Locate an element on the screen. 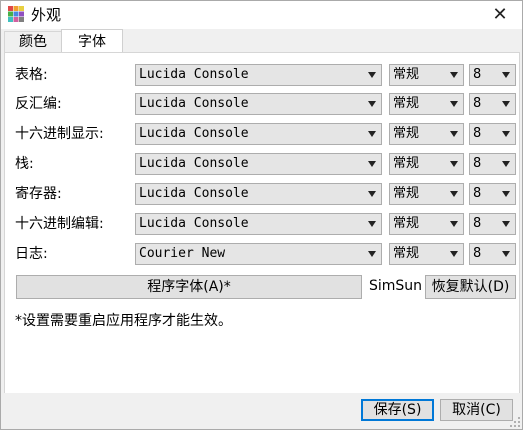  row-label: 栈: is located at coordinates (24, 164).